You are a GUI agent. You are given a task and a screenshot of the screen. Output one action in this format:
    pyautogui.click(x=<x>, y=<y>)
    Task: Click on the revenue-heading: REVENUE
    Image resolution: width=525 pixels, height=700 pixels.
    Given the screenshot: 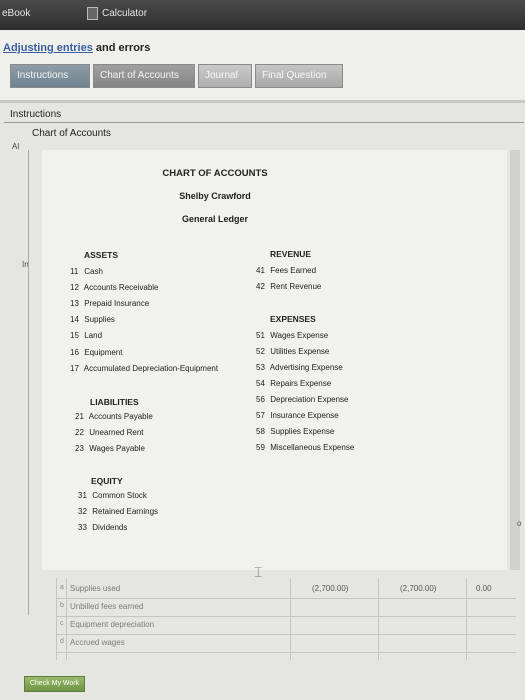 What is the action you would take?
    pyautogui.click(x=291, y=254)
    